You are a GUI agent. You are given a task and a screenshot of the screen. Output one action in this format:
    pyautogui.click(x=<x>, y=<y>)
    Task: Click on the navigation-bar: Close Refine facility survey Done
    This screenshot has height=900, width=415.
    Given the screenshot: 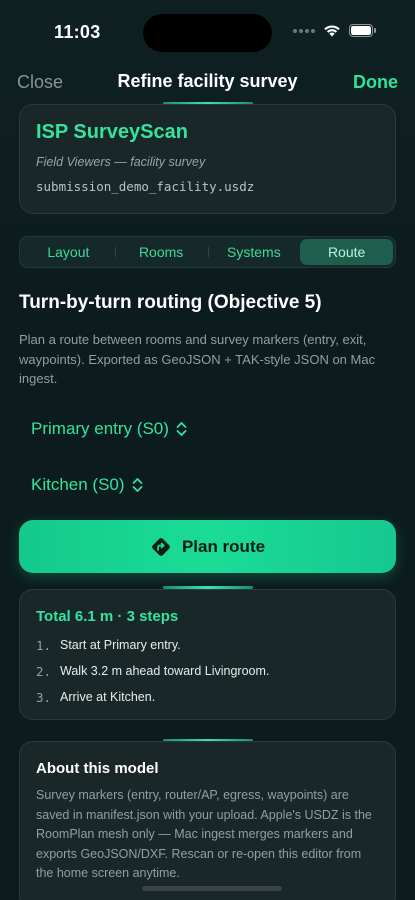 What is the action you would take?
    pyautogui.click(x=207, y=82)
    